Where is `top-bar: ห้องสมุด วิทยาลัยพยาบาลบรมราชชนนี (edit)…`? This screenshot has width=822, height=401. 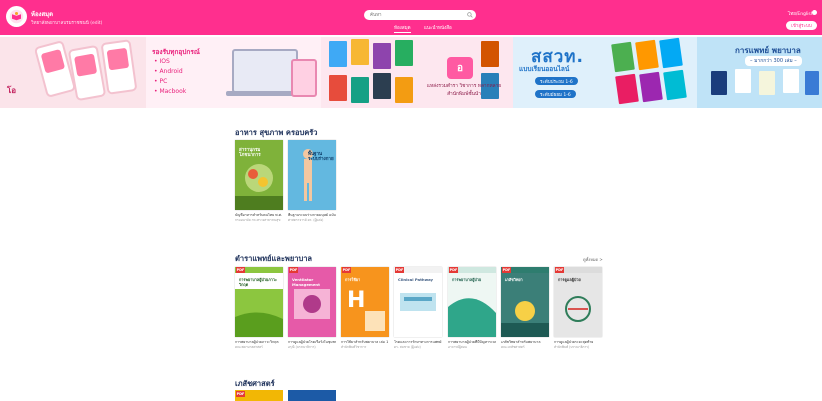
top-bar: ห้องสมุด วิทยาลัยพยาบาลบรมราชชนนี (edit)… is located at coordinates (411, 17).